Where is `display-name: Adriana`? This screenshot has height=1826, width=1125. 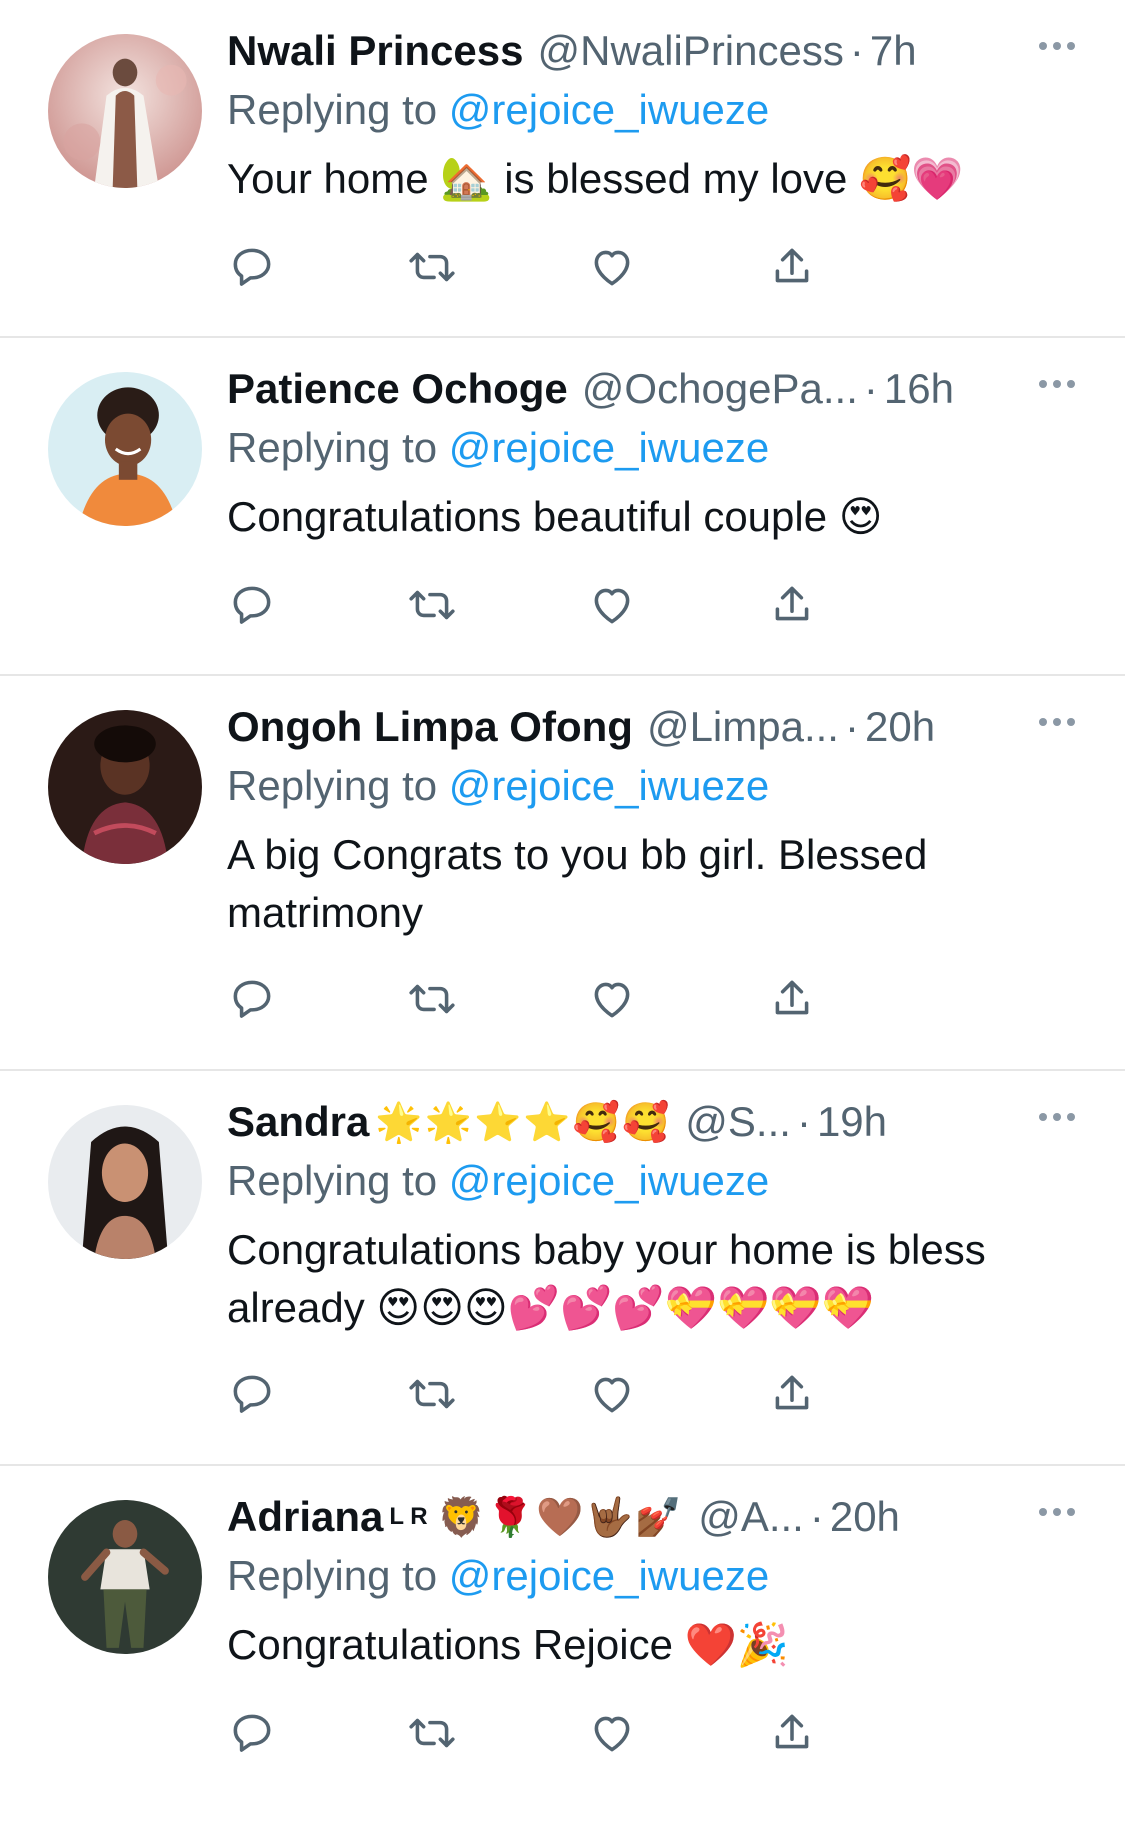 display-name: Adriana is located at coordinates (305, 1517).